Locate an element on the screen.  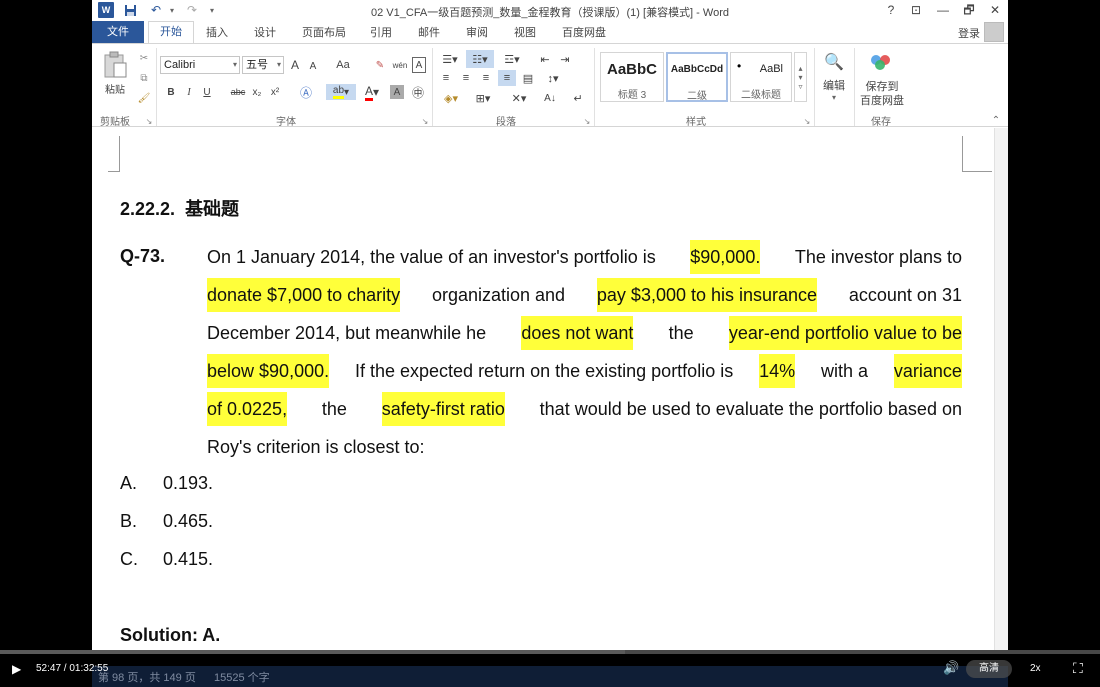
clipboard-launcher-icon: ↘ is located at coordinates (149, 121).